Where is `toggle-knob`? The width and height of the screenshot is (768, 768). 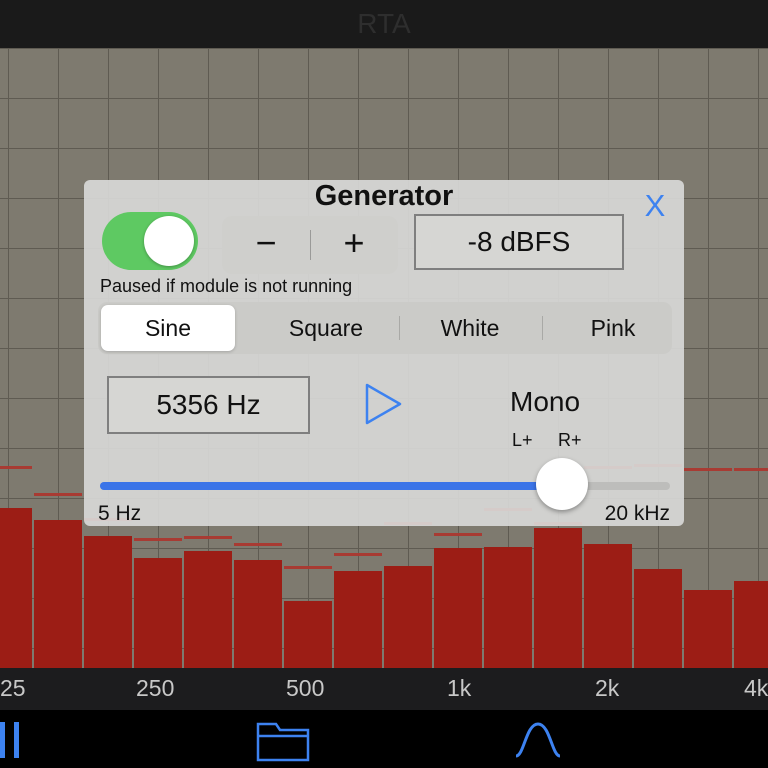 toggle-knob is located at coordinates (169, 241).